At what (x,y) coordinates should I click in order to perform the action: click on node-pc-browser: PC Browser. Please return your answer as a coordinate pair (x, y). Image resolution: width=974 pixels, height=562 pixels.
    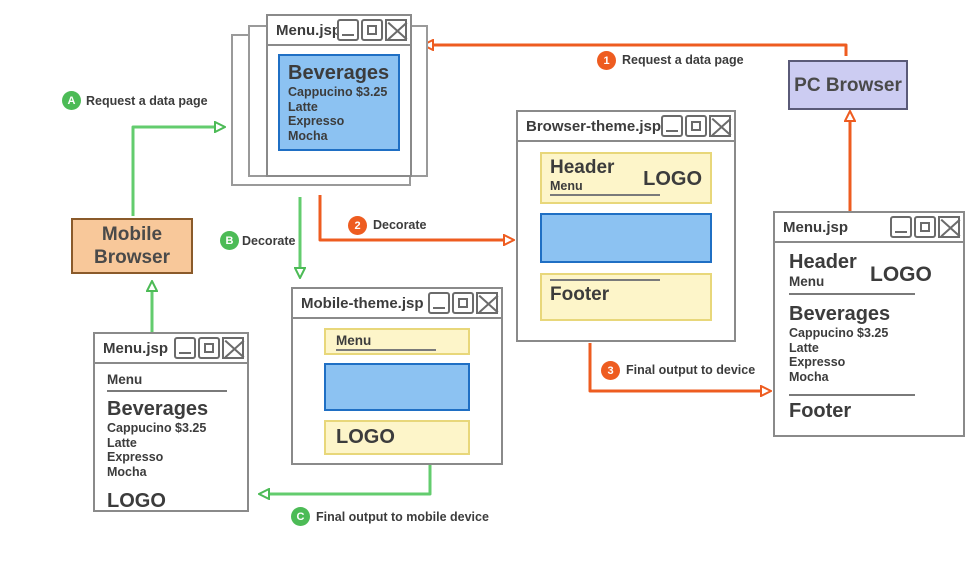
    Looking at the image, I should click on (848, 85).